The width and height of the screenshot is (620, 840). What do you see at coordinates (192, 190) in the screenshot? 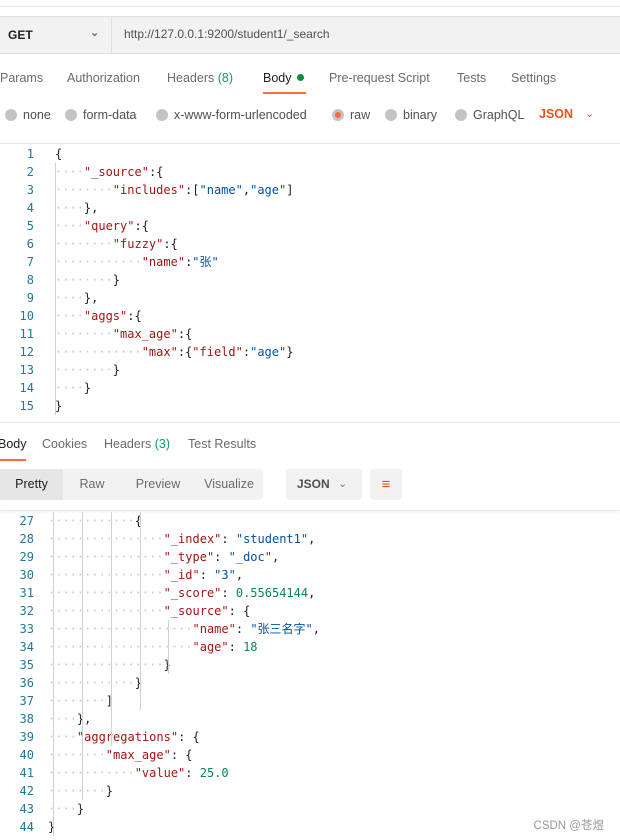
I see `token: :[` at bounding box center [192, 190].